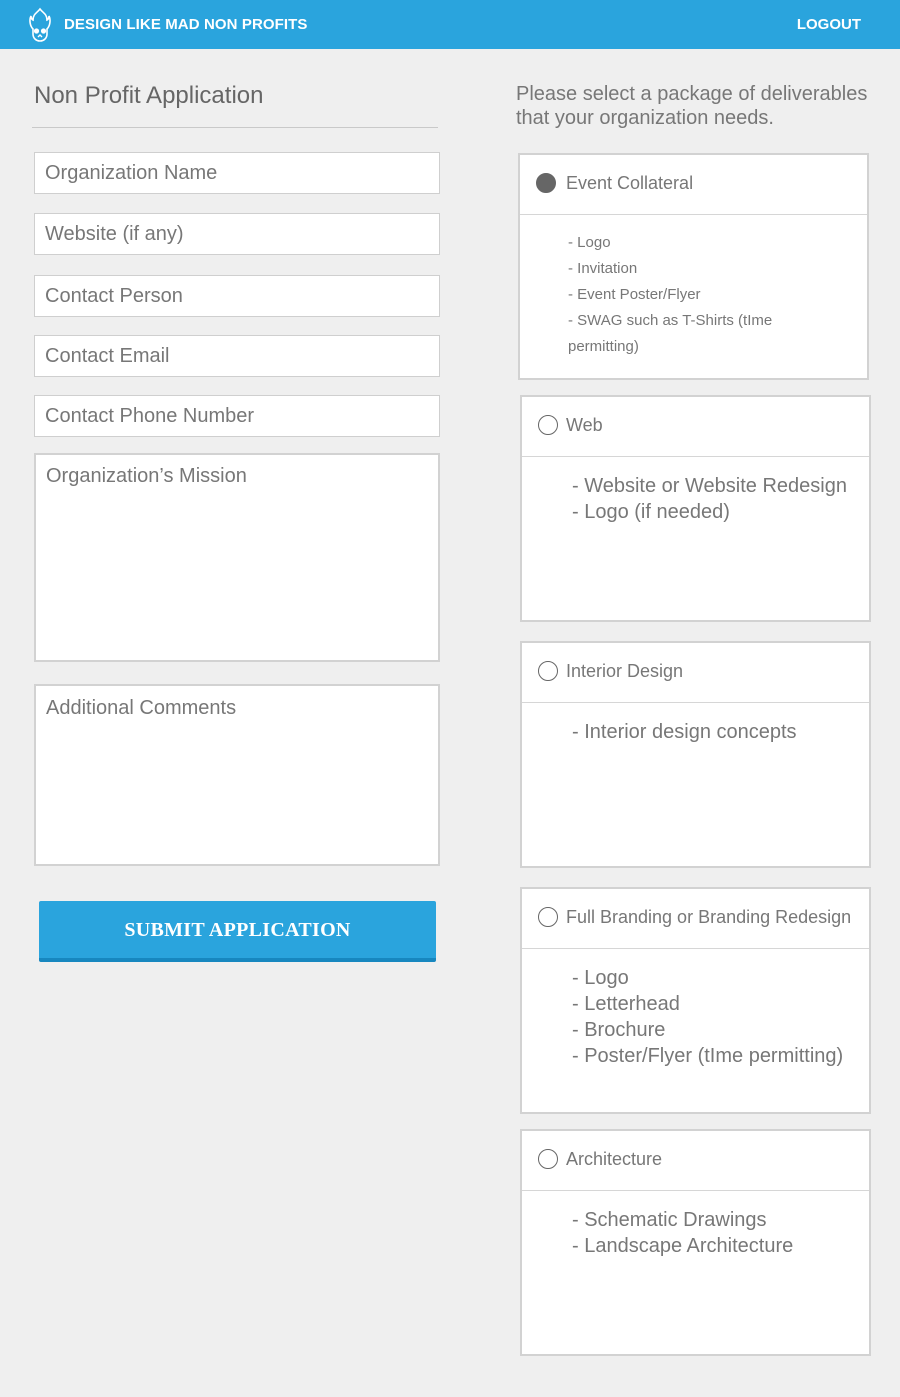 The image size is (900, 1397). I want to click on deliverable-item: - Poster/Flyer (tIme permitting), so click(708, 1056).